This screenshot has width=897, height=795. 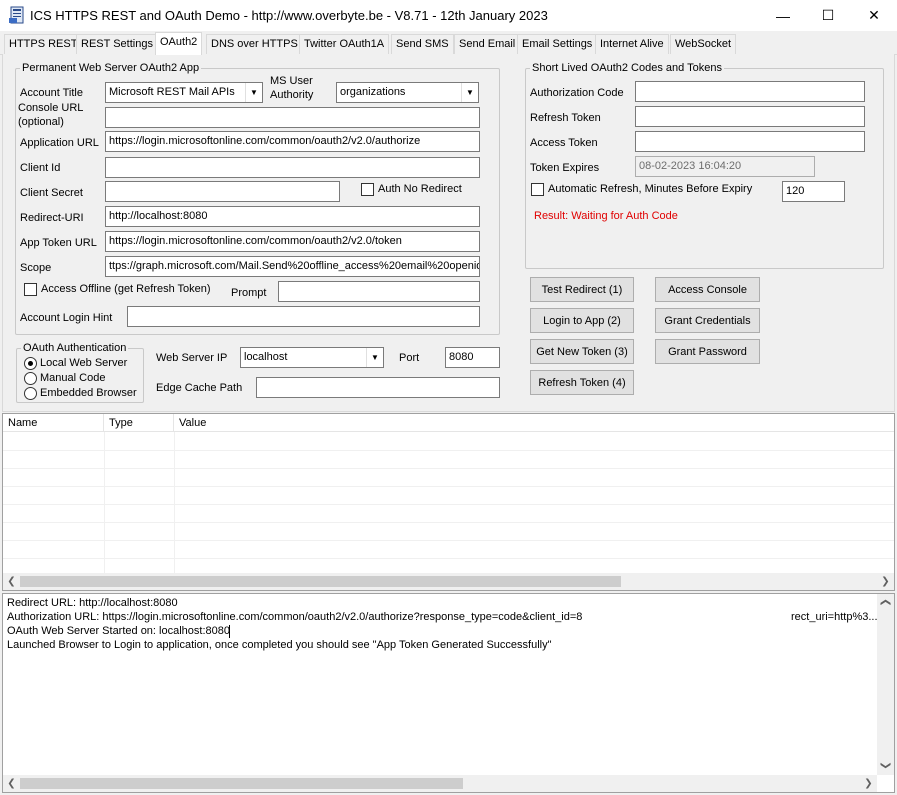 I want to click on web-server-ip-combo: localhost ▼, so click(x=312, y=357).